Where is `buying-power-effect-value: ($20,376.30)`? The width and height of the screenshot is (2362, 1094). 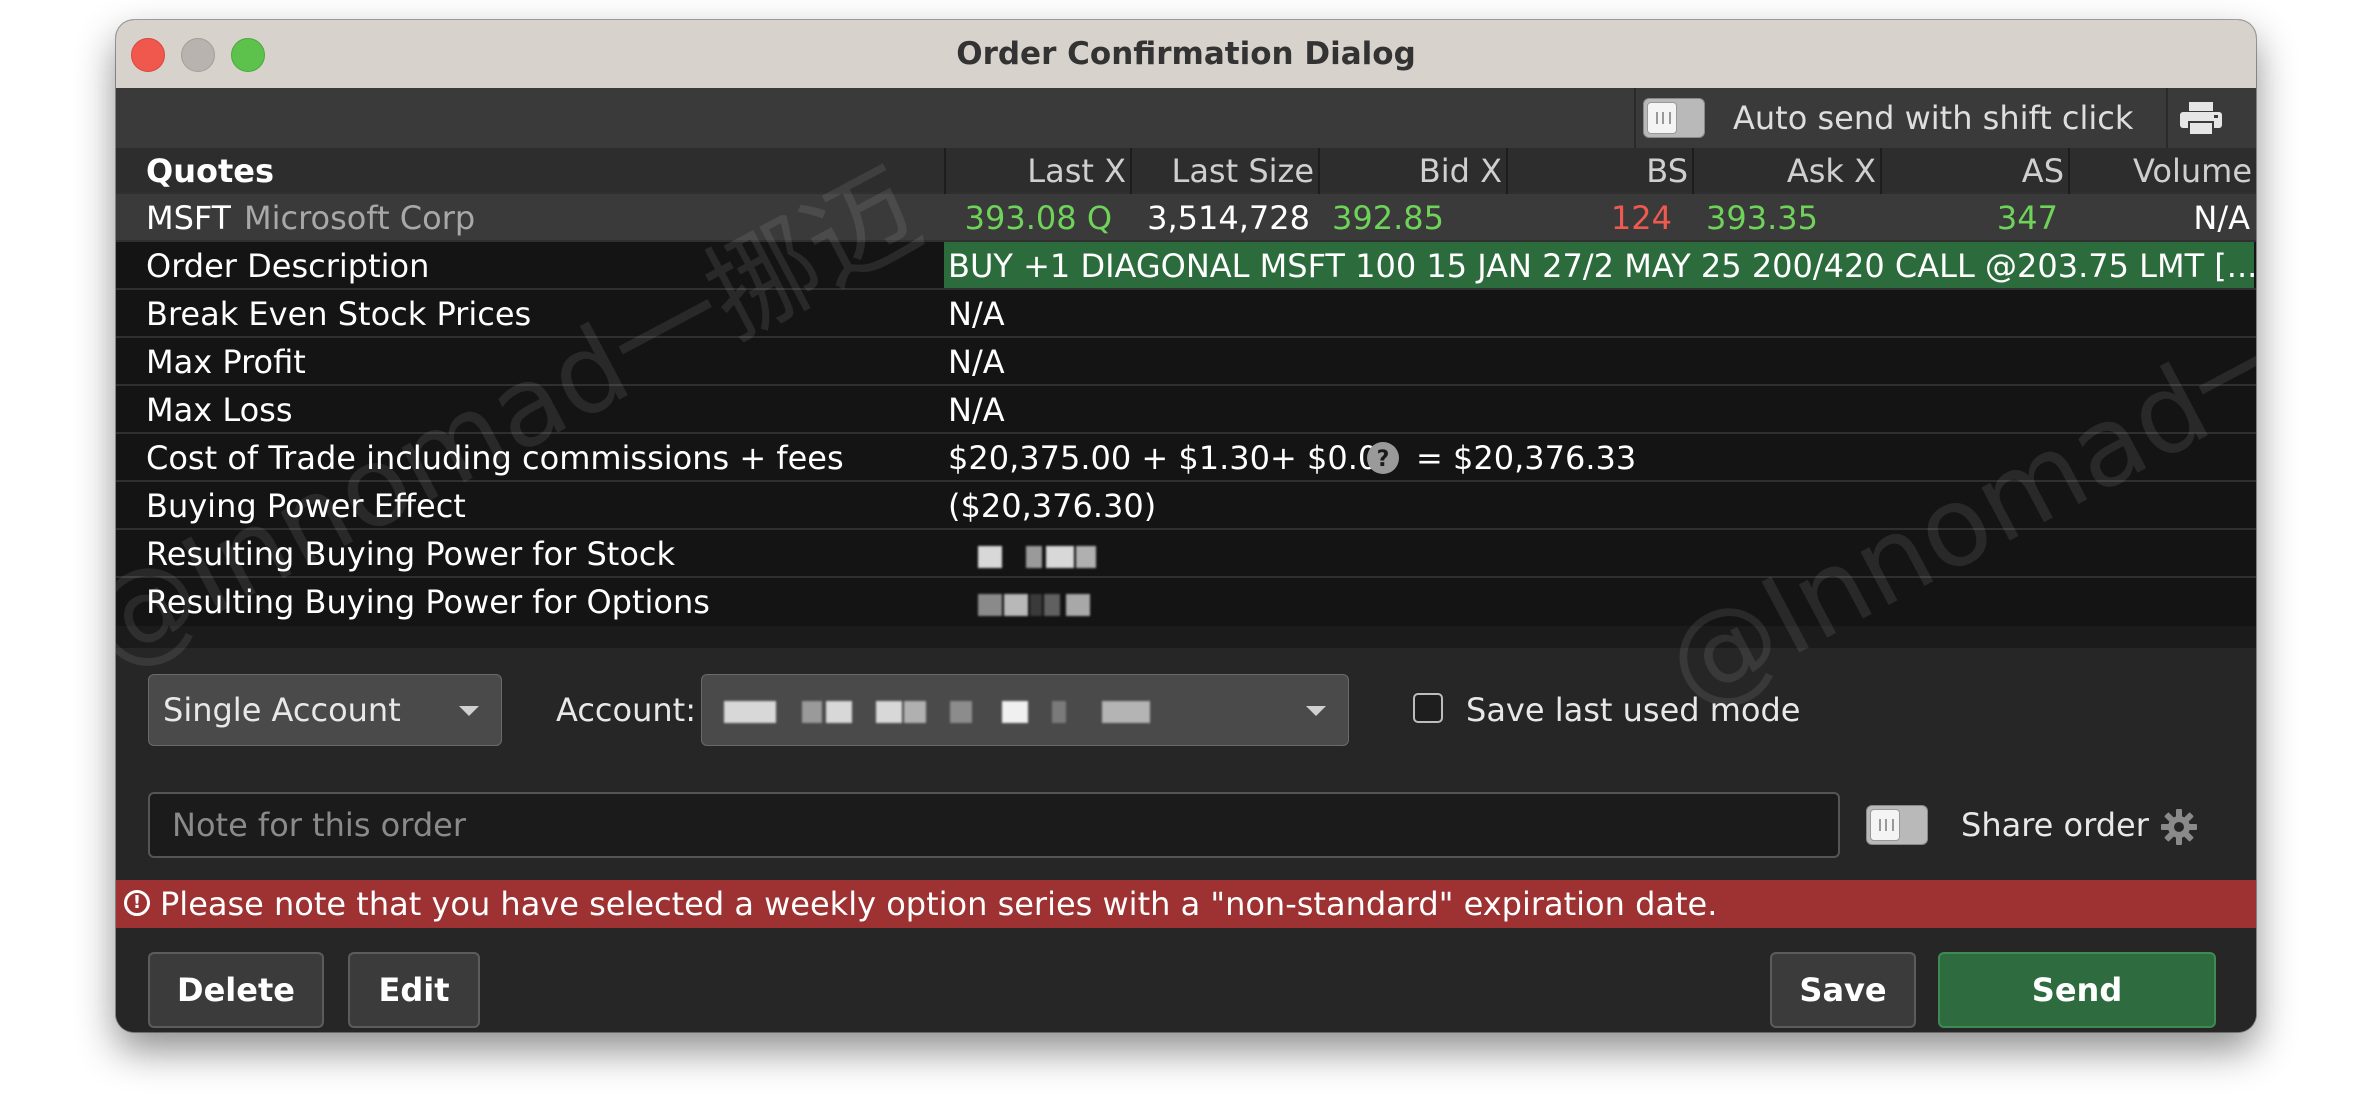
buying-power-effect-value: ($20,376.30) is located at coordinates (1052, 506).